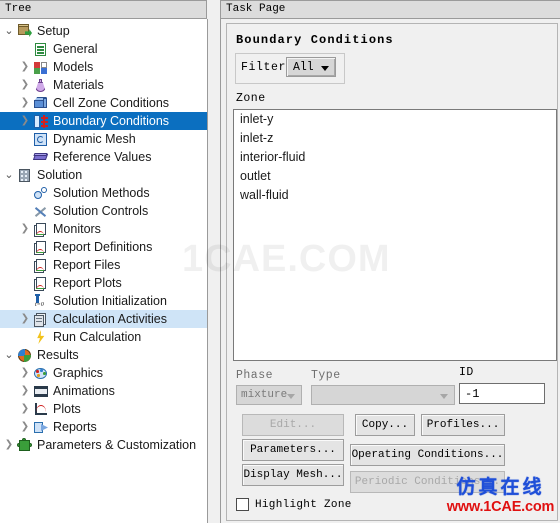 This screenshot has width=560, height=523. What do you see at coordinates (40, 139) in the screenshot?
I see `dynamic-mesh-icon` at bounding box center [40, 139].